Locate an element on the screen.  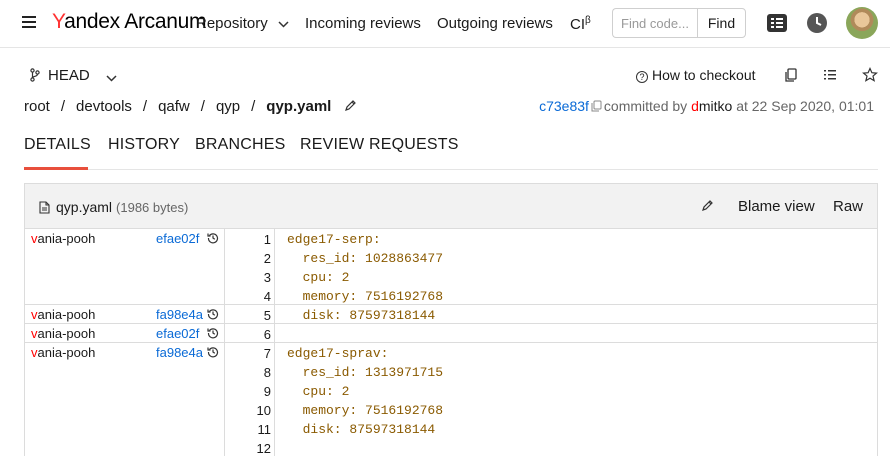
breadcrumb-devtools: devtools is located at coordinates (104, 106).